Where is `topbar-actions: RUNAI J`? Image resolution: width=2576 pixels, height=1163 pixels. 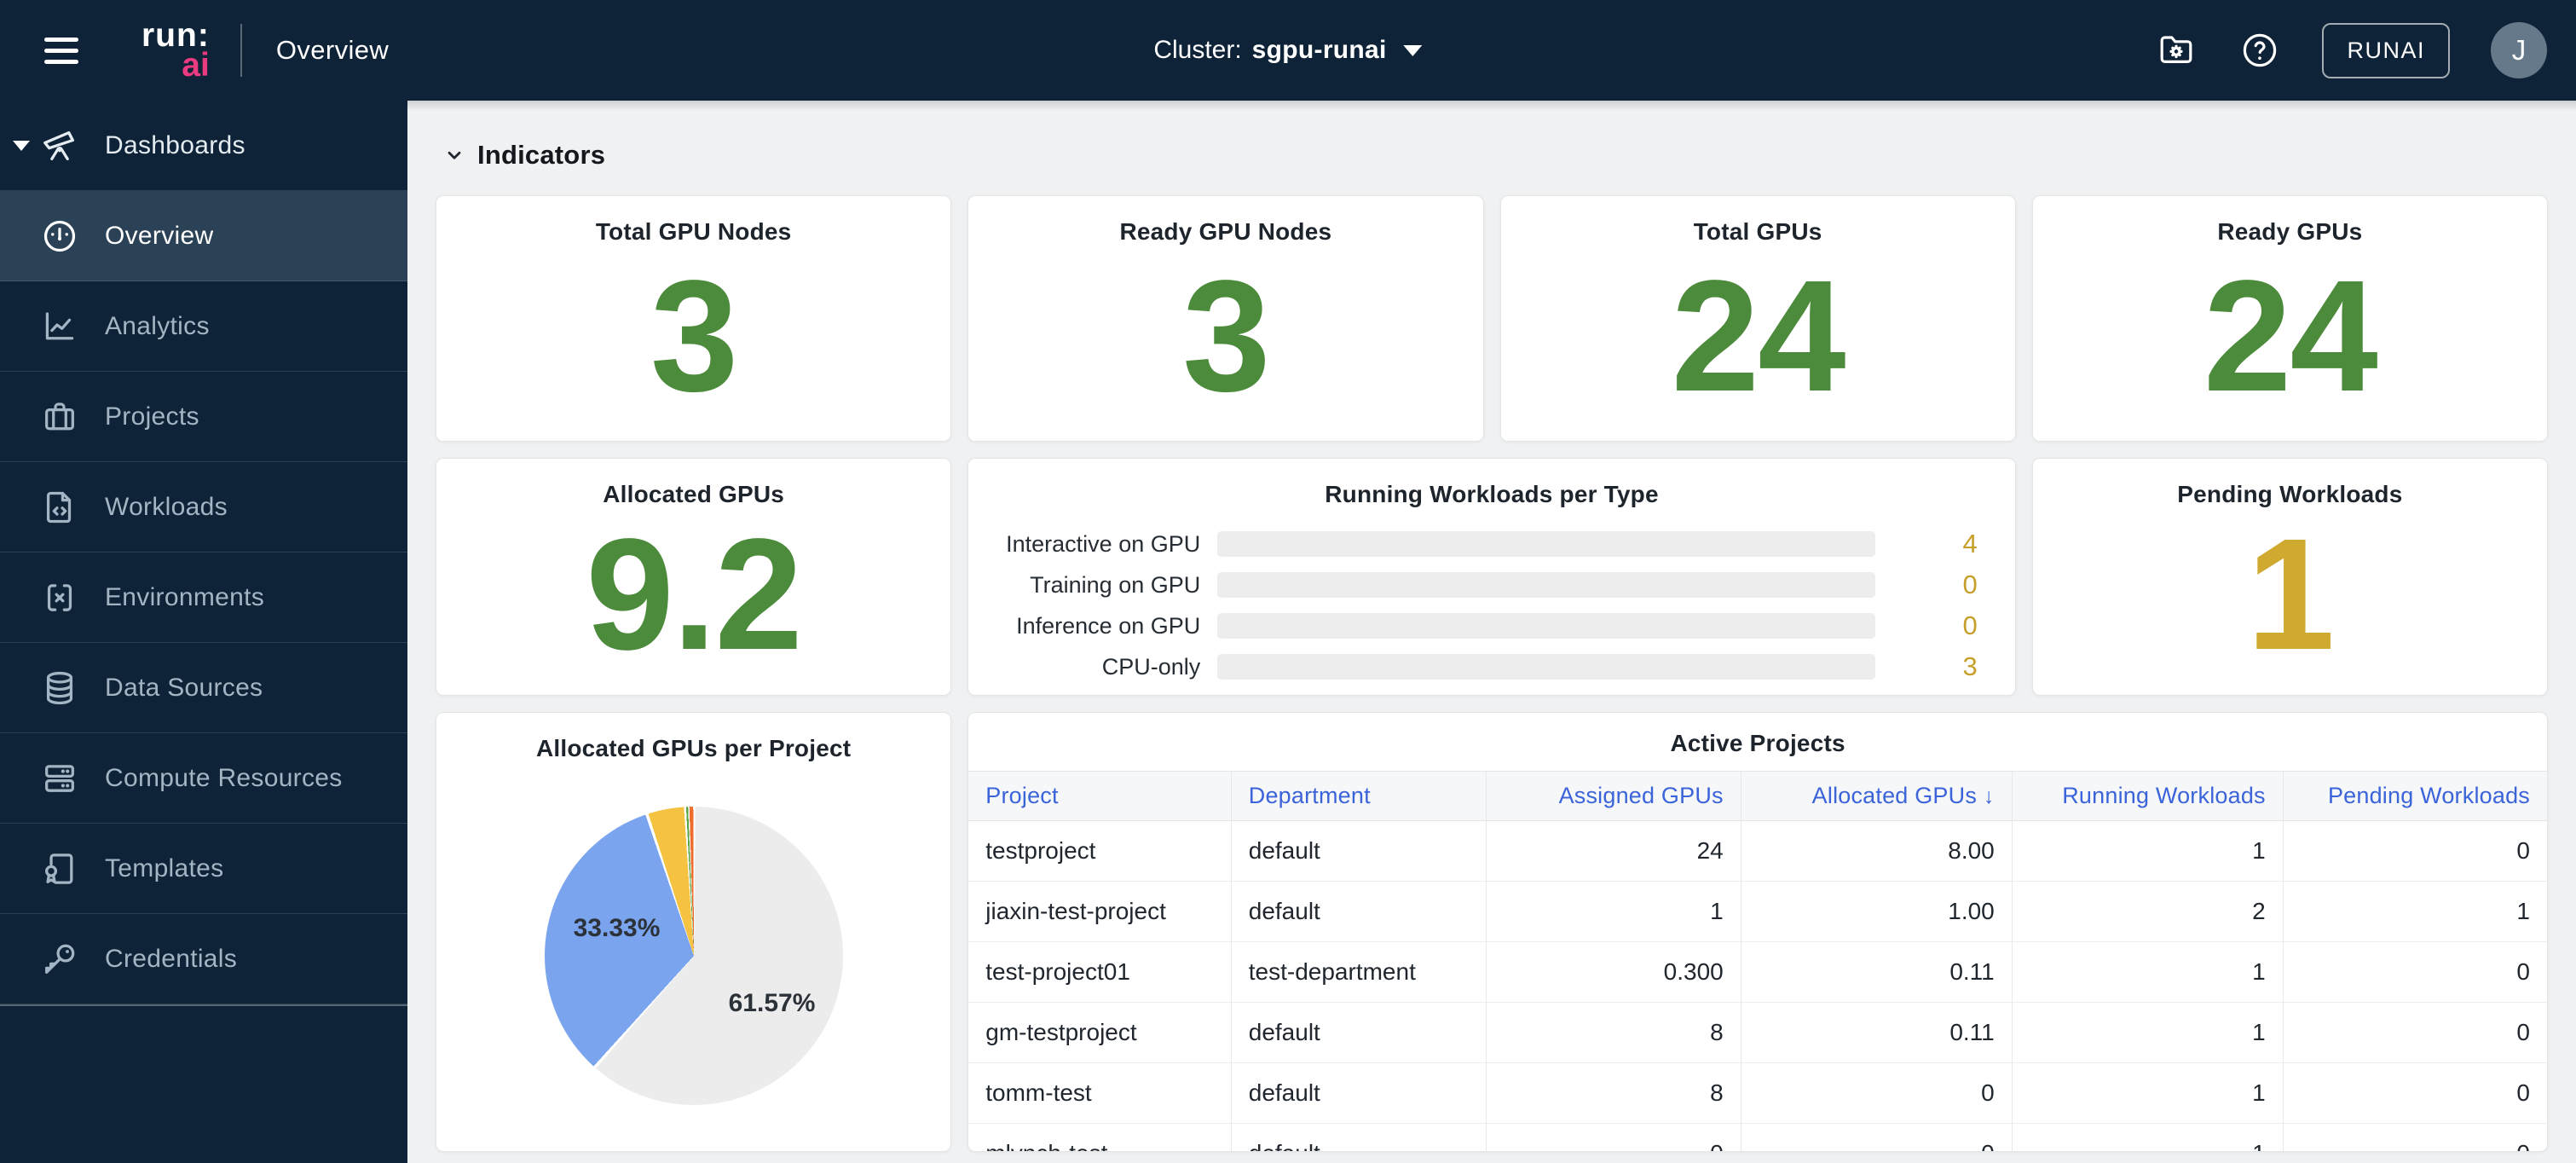 topbar-actions: RUNAI J is located at coordinates (2351, 50).